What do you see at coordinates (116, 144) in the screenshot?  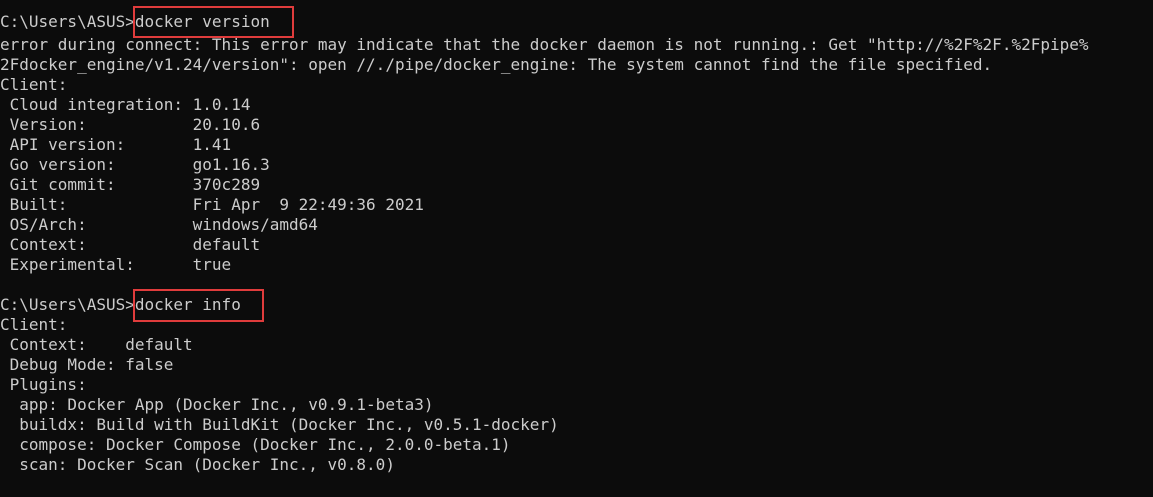 I see `output-line: API version: 1.41` at bounding box center [116, 144].